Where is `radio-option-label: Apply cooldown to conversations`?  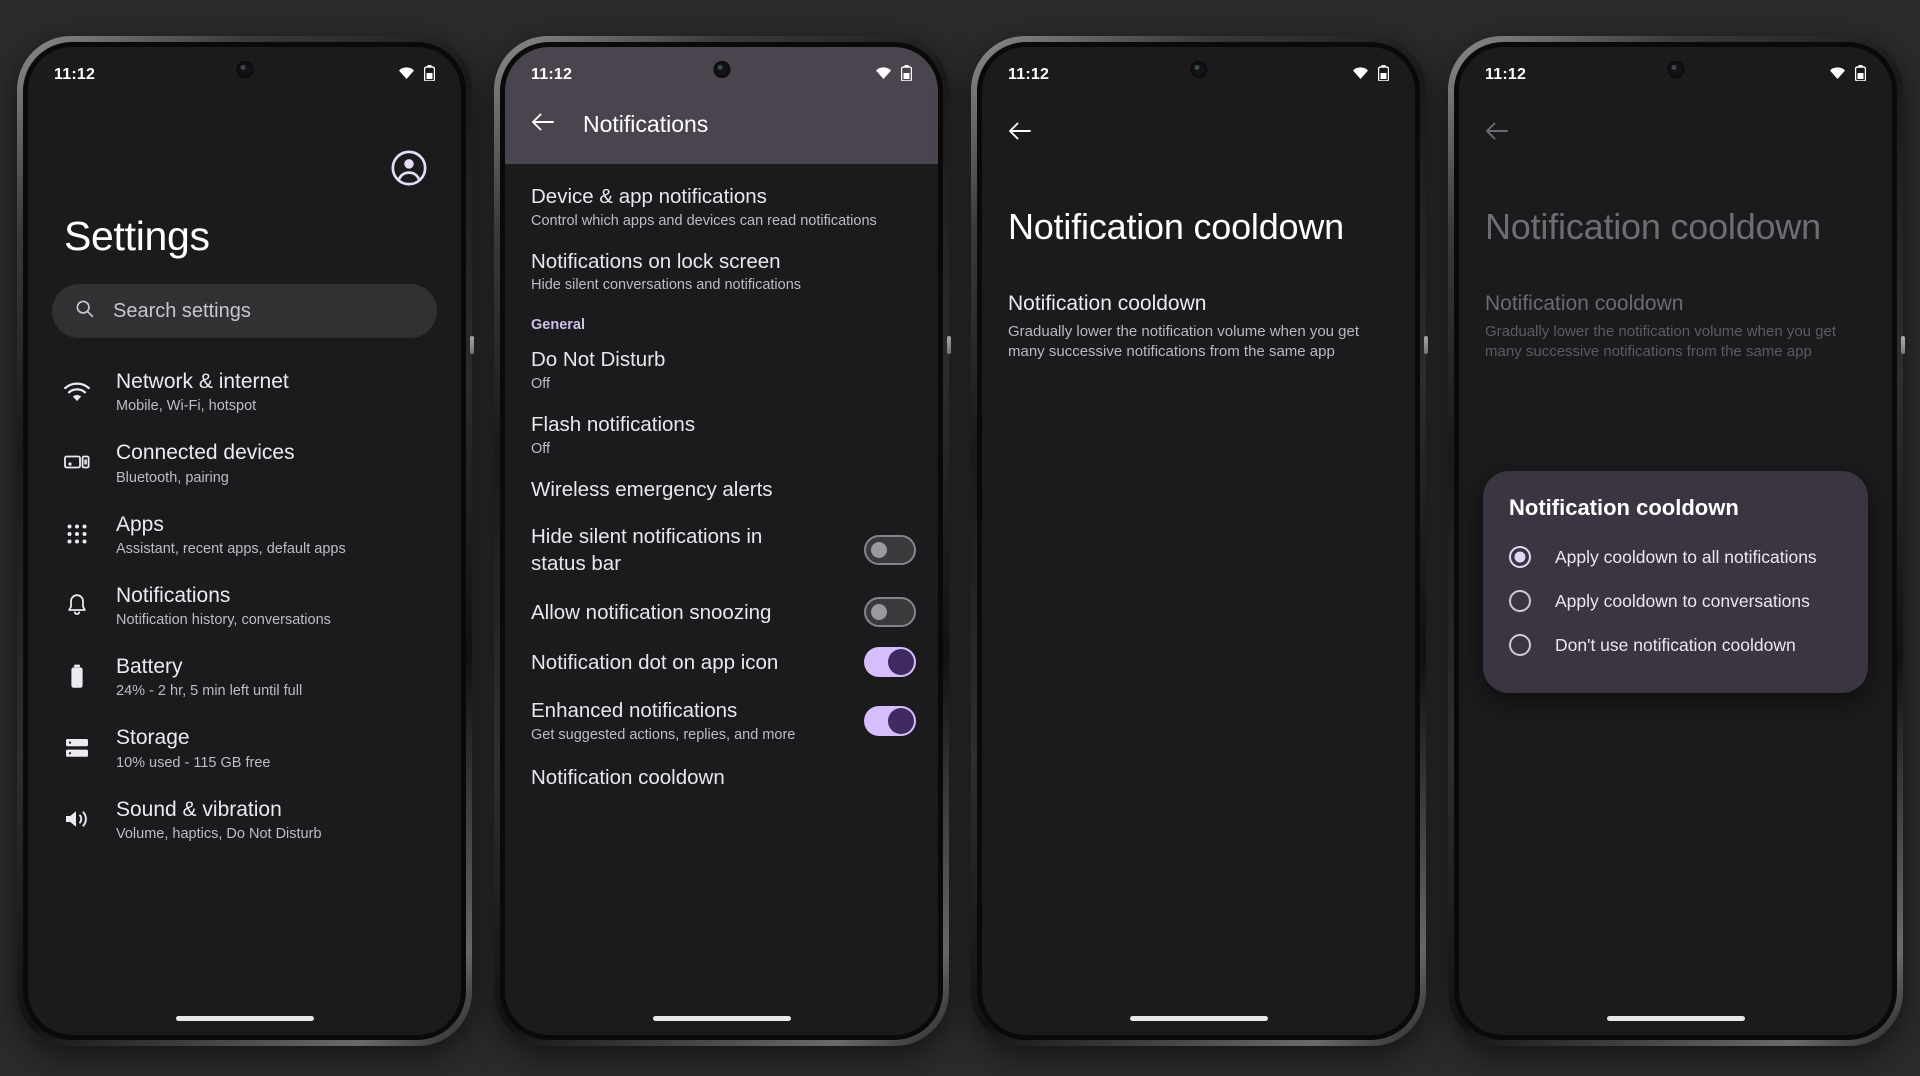
radio-option-label: Apply cooldown to conversations is located at coordinates (1682, 600).